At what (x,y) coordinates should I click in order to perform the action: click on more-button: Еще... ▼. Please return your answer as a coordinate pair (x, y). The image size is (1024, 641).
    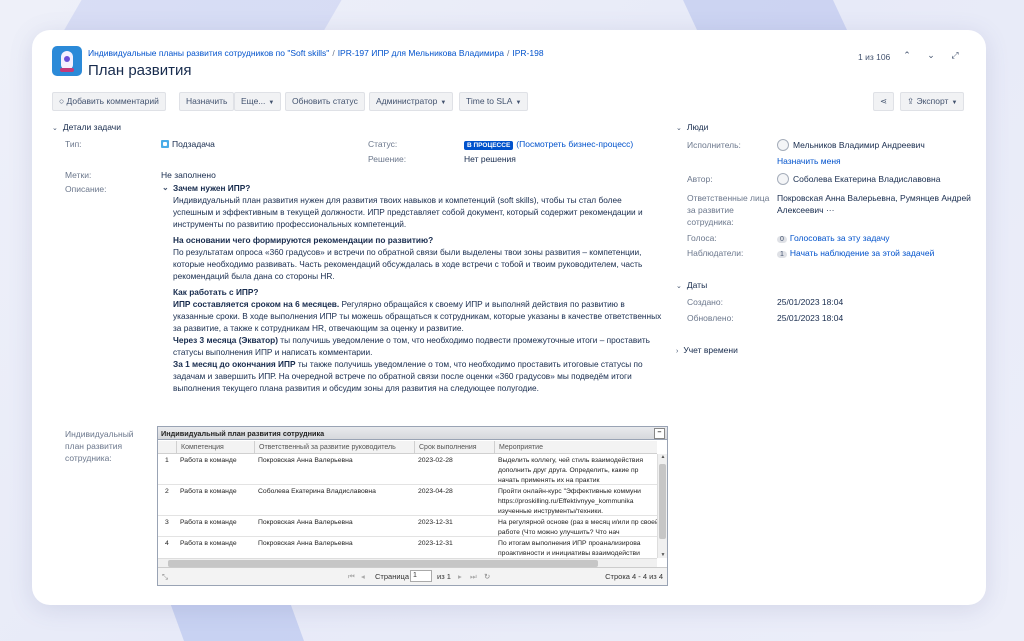
    Looking at the image, I should click on (258, 101).